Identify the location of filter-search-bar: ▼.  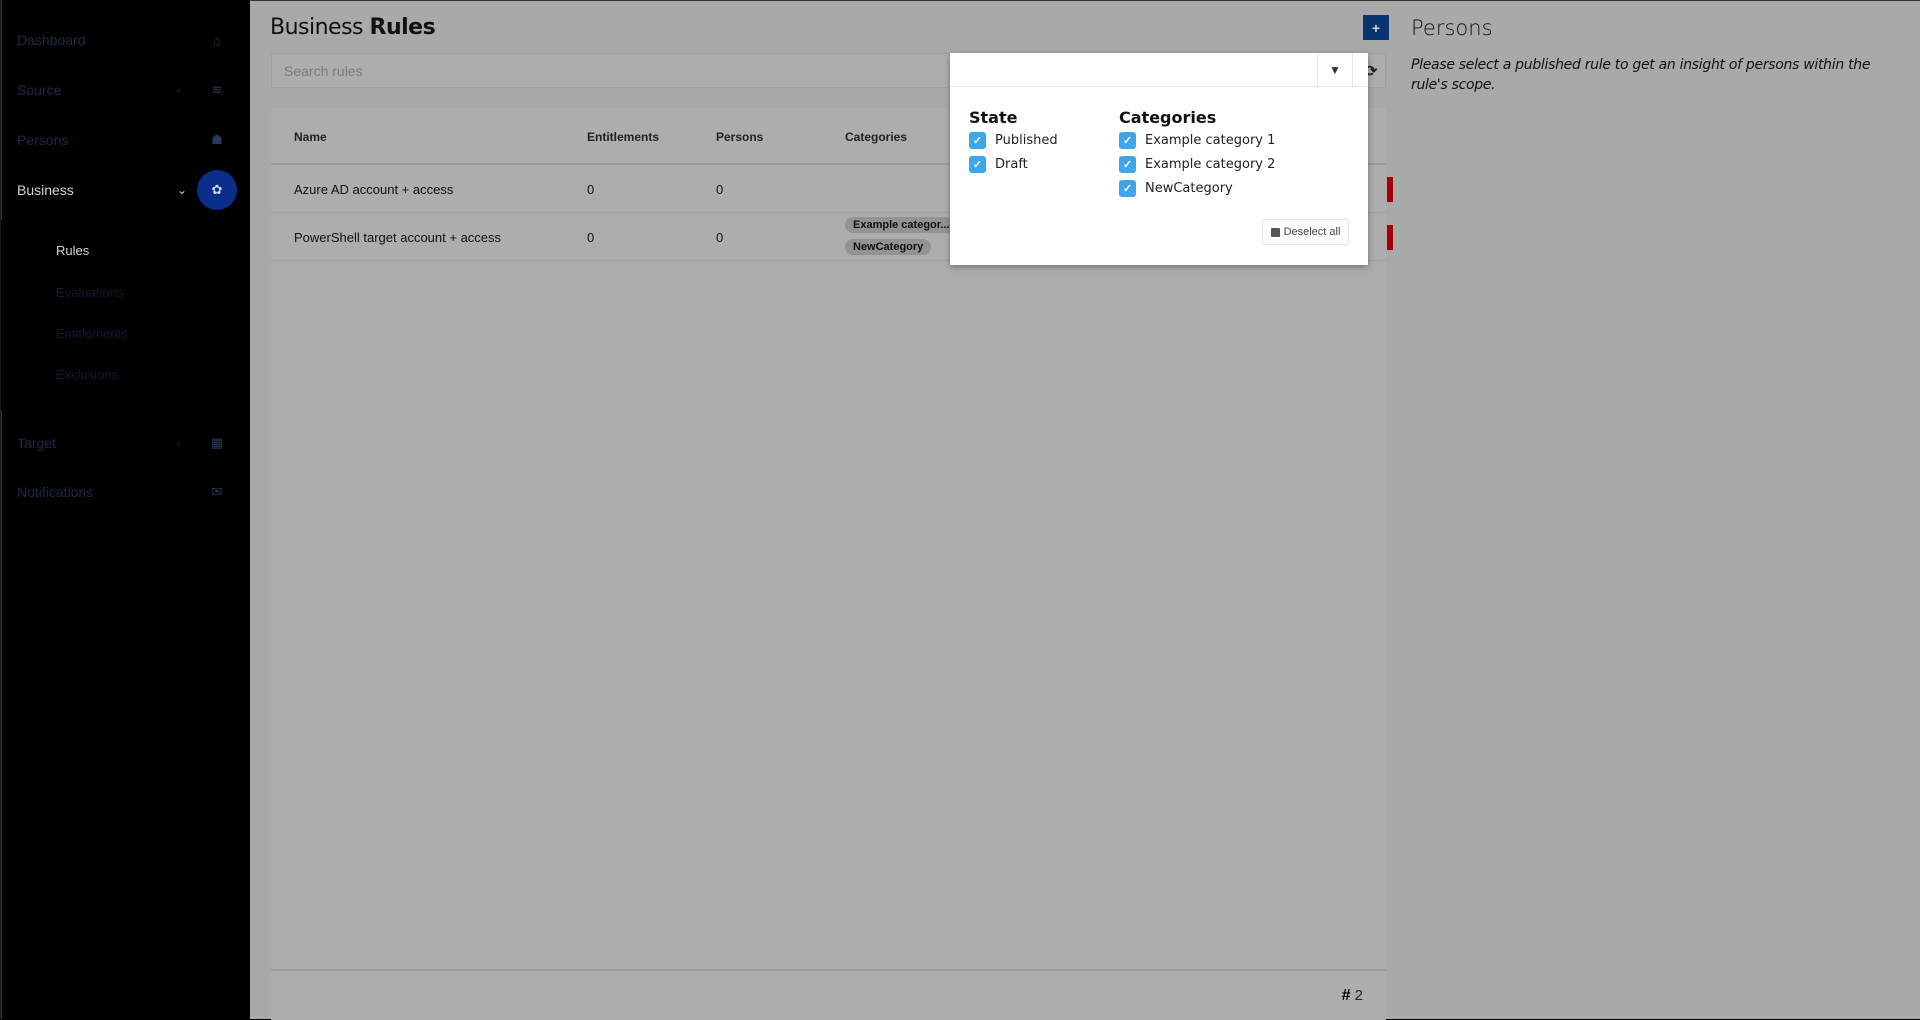
(1159, 70).